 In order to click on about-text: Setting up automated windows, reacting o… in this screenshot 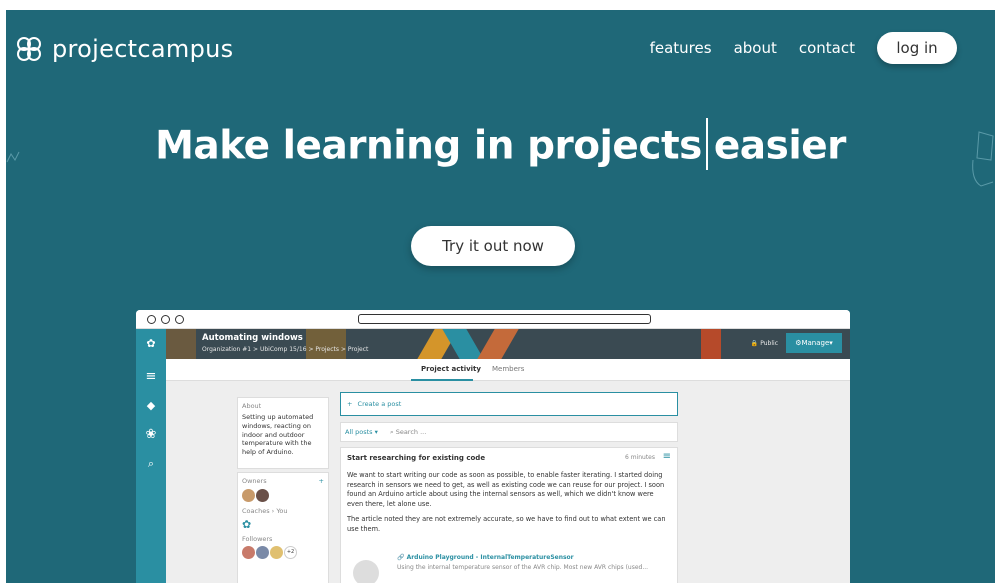, I will do `click(278, 435)`.